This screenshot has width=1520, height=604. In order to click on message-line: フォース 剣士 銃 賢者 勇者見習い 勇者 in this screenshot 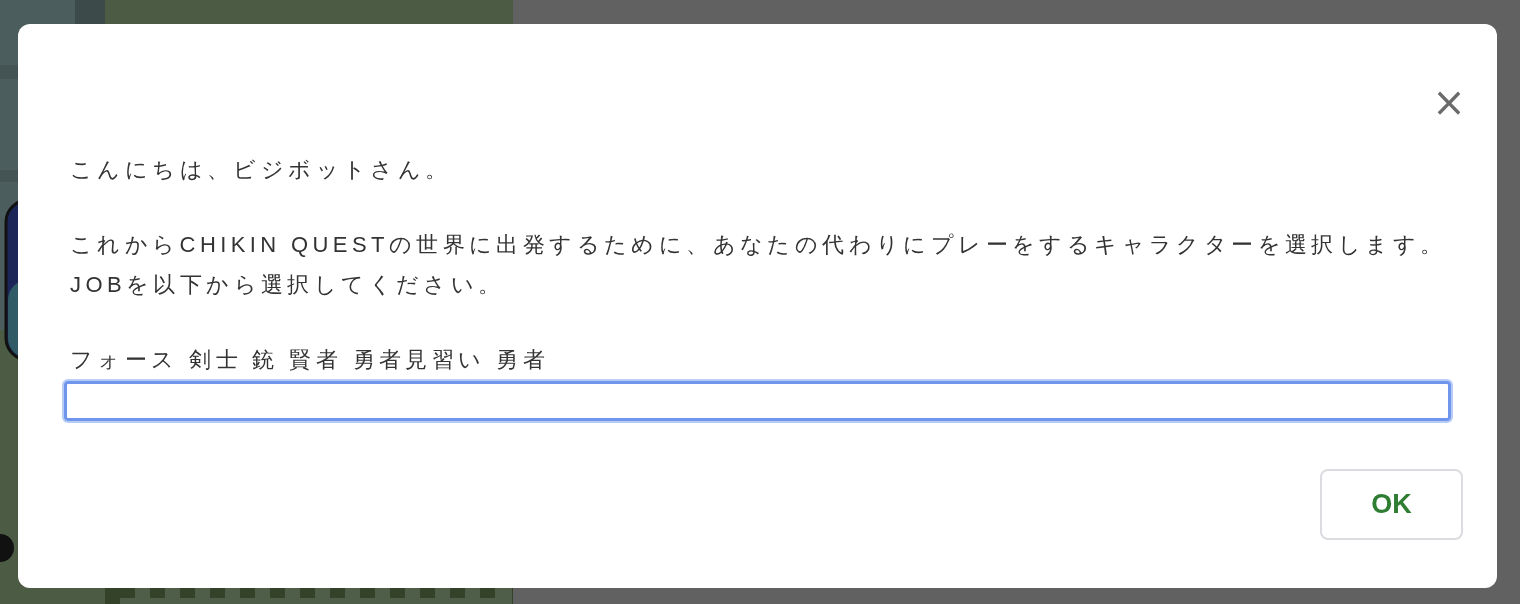, I will do `click(309, 360)`.